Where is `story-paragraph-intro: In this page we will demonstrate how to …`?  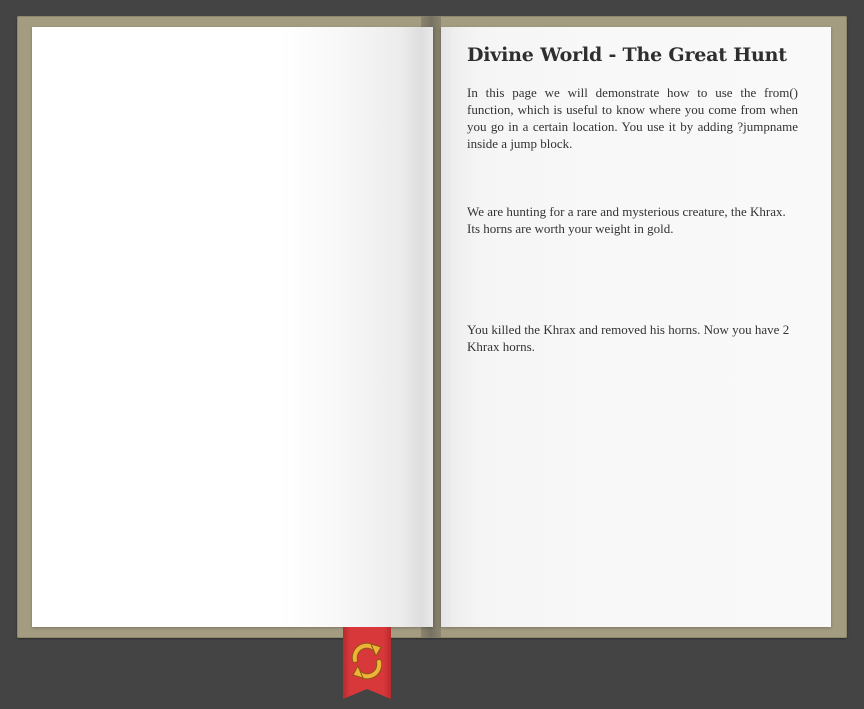
story-paragraph-intro: In this page we will demonstrate how to … is located at coordinates (632, 118).